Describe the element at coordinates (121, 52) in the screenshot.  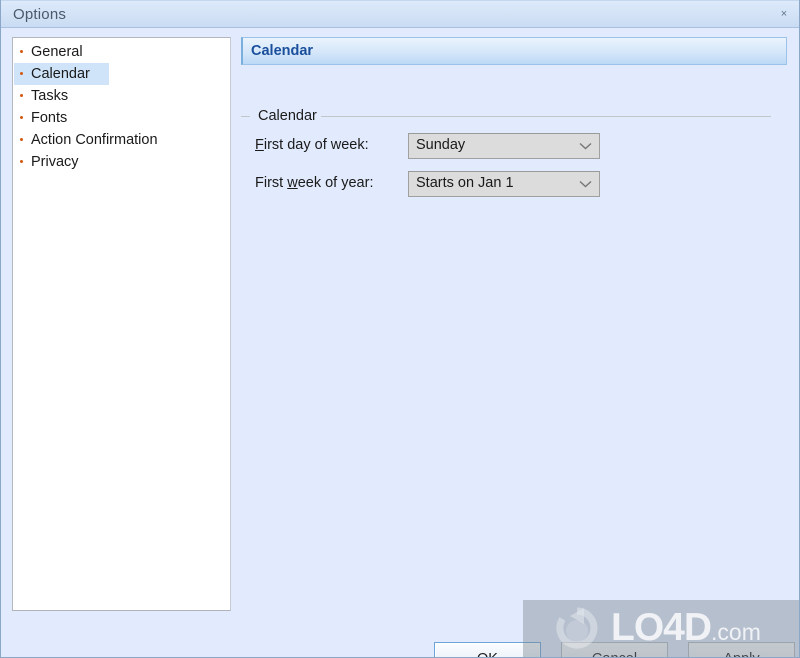
I see `sidebar-item-general: General` at that location.